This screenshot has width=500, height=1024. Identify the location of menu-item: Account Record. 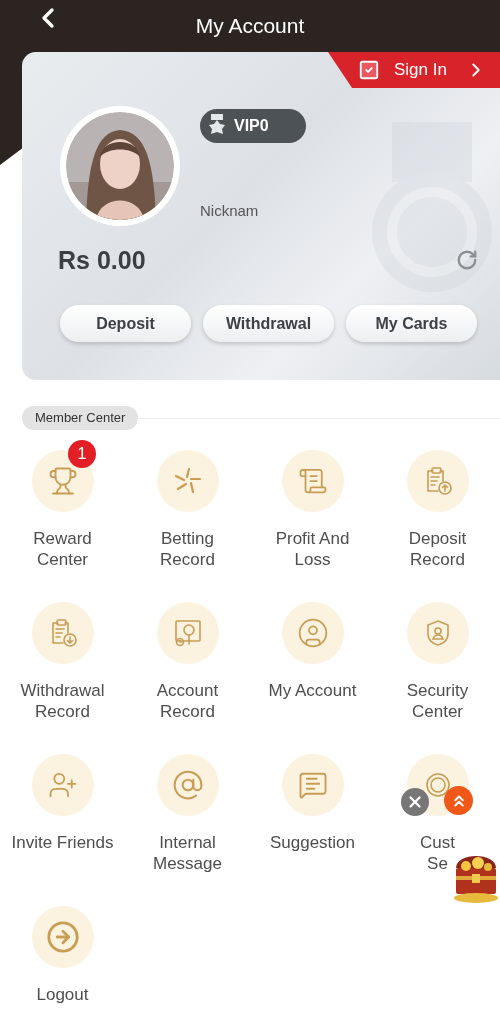
(187, 671).